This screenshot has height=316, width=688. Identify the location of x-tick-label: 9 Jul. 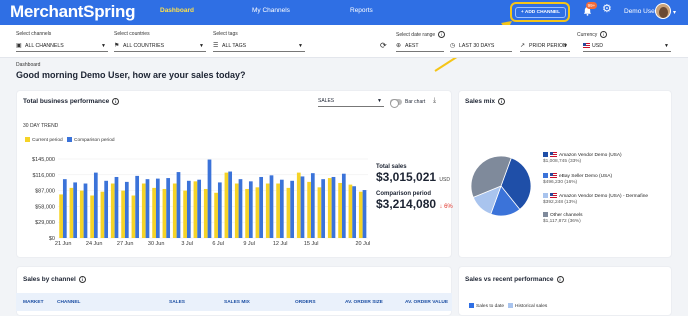
(249, 244).